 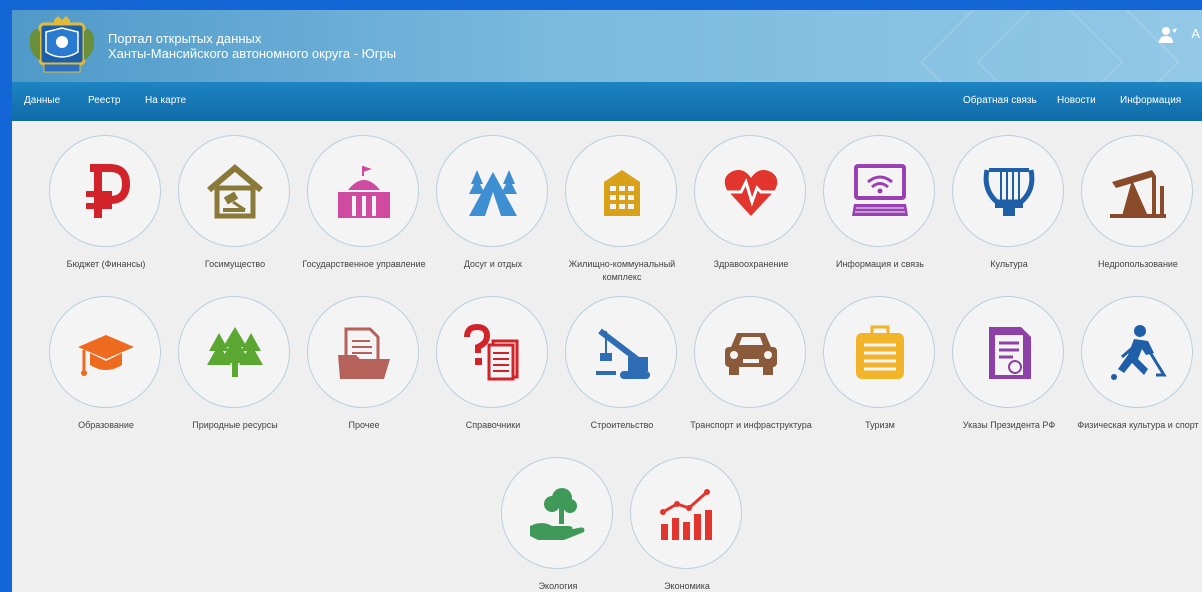 I want to click on category-construction: Строительство, so click(x=622, y=362).